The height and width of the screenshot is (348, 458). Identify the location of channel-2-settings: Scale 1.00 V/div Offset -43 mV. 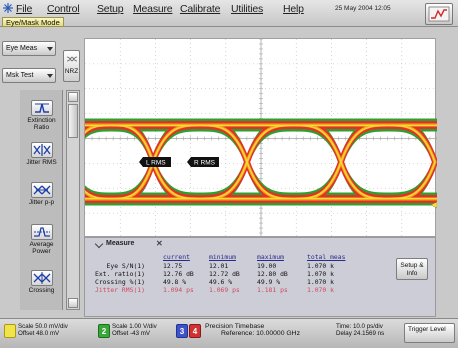
(134, 330).